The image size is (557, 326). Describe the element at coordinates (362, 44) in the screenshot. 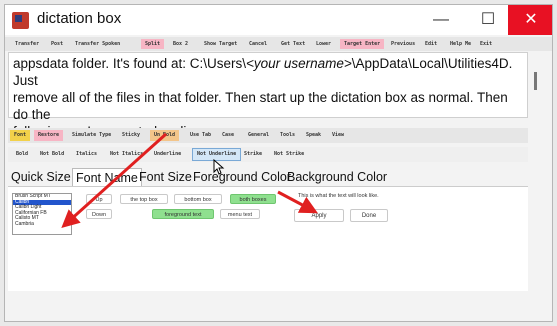

I see `target-enter-button: Target Enter` at that location.